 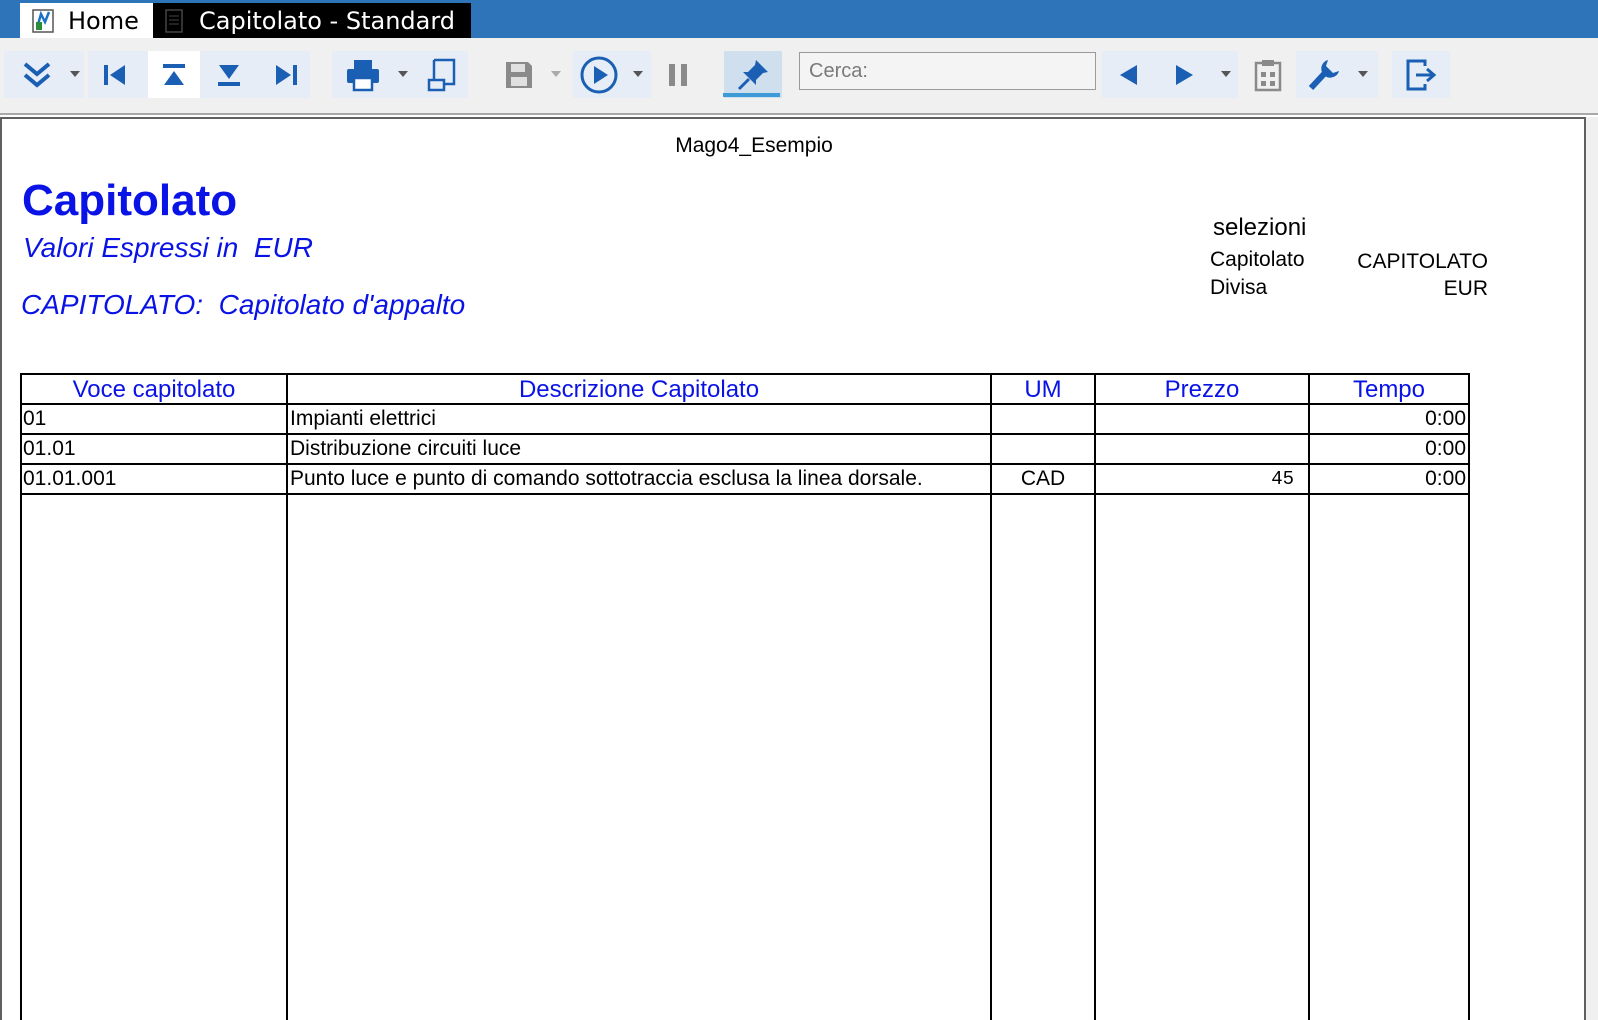 I want to click on table-cell-voce: 01.01.001, so click(x=70, y=478).